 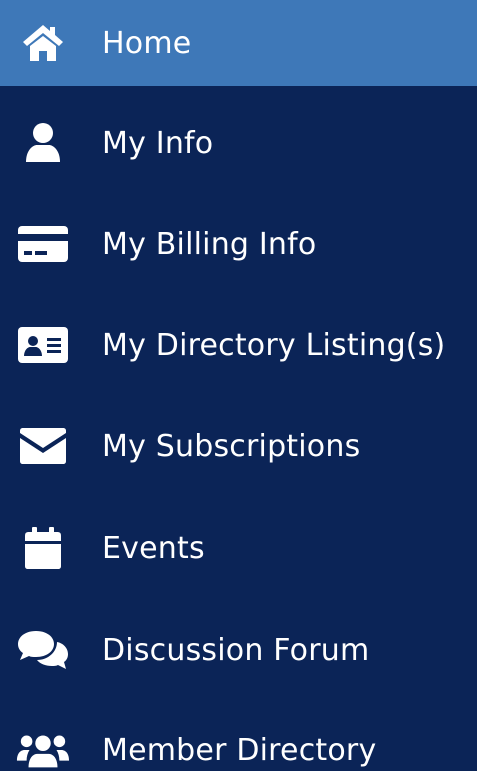 What do you see at coordinates (43, 747) in the screenshot?
I see `users-icon` at bounding box center [43, 747].